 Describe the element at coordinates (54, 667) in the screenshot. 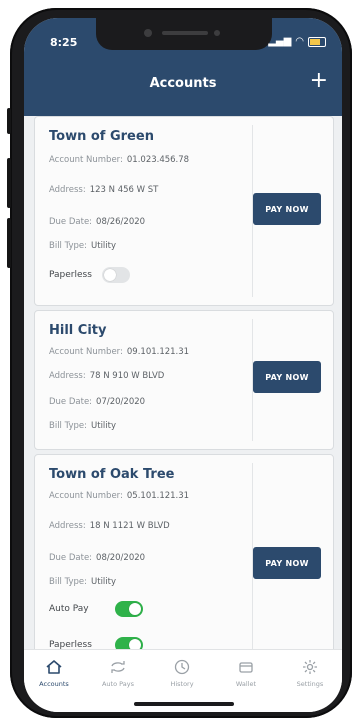

I see `home-icon` at that location.